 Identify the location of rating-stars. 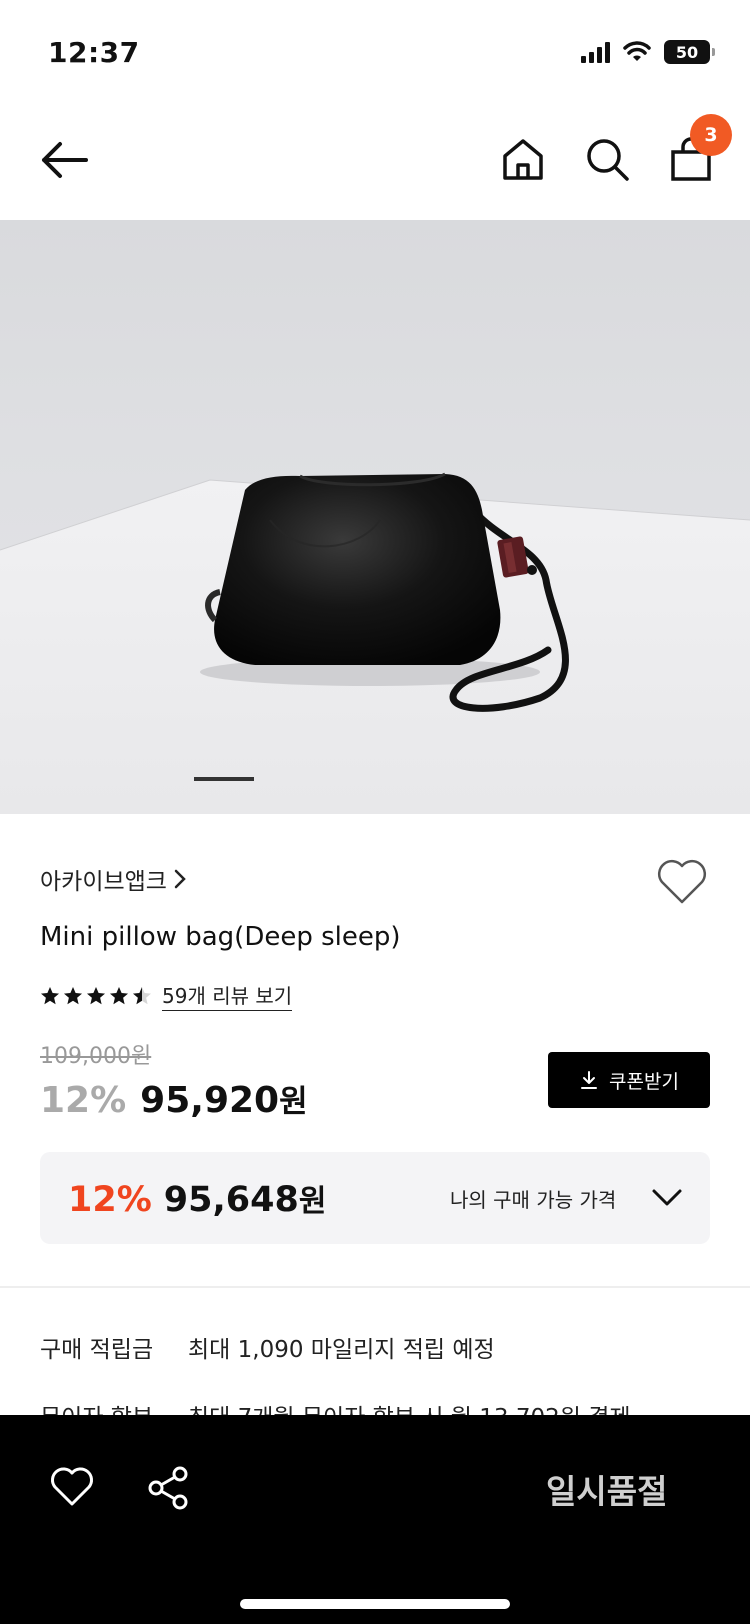
(96, 996).